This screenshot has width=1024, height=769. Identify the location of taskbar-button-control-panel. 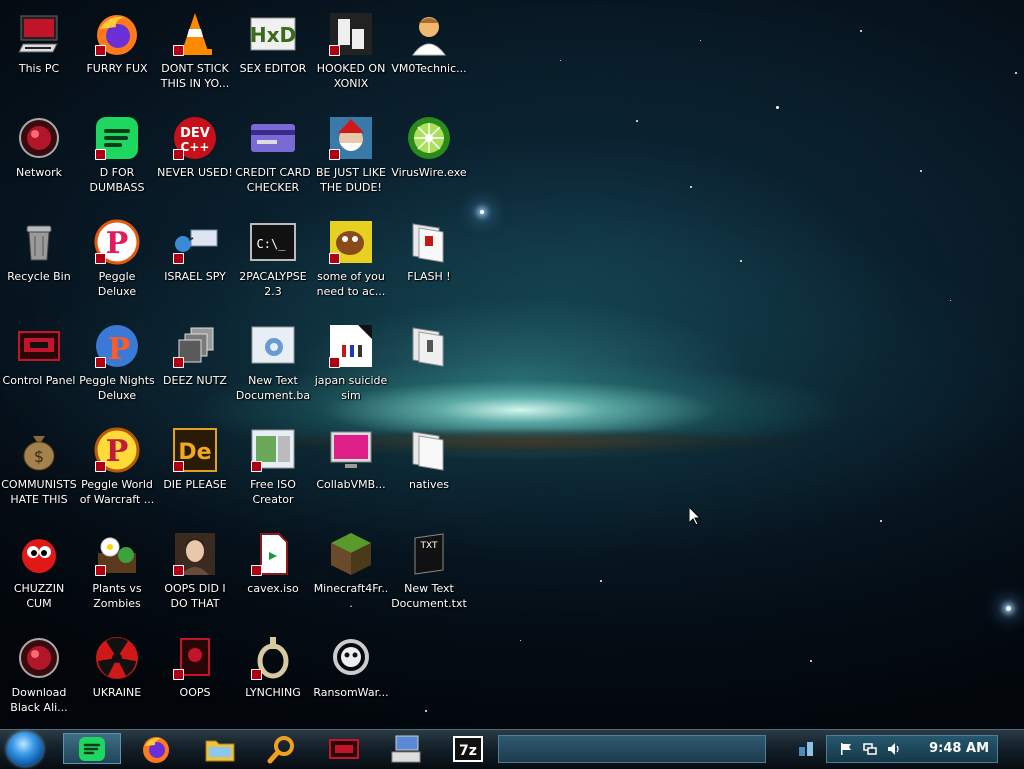
(344, 748).